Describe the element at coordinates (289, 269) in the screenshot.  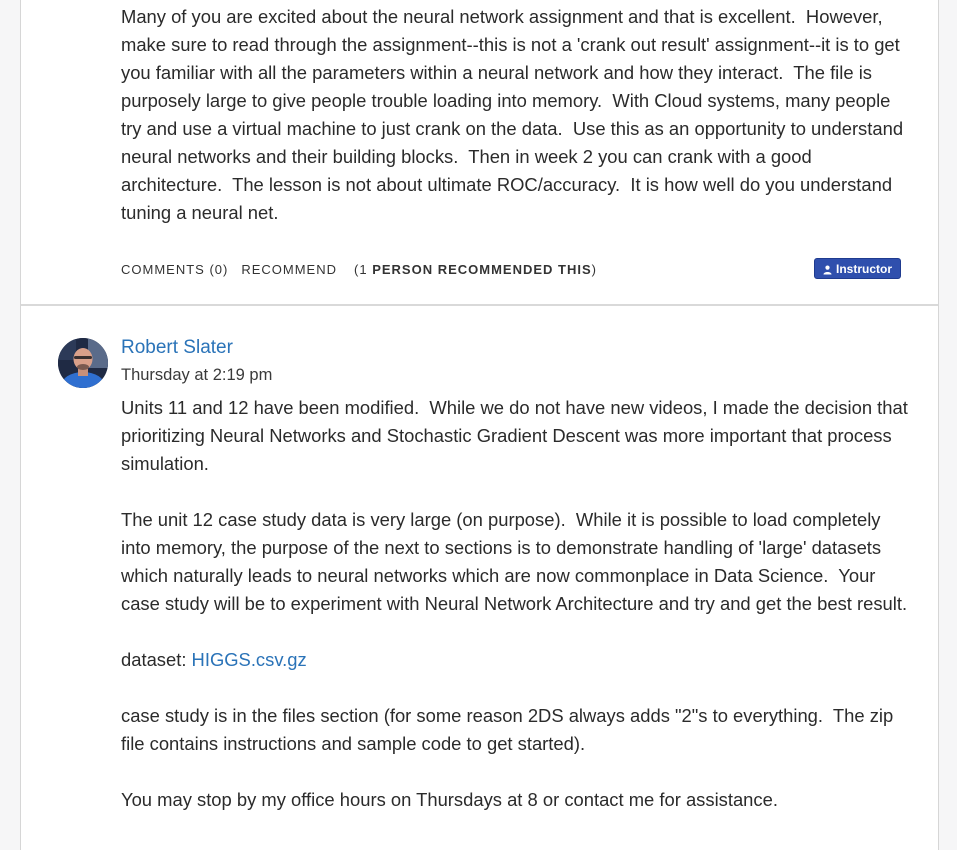
I see `recommend-button: RECOMMEND` at that location.